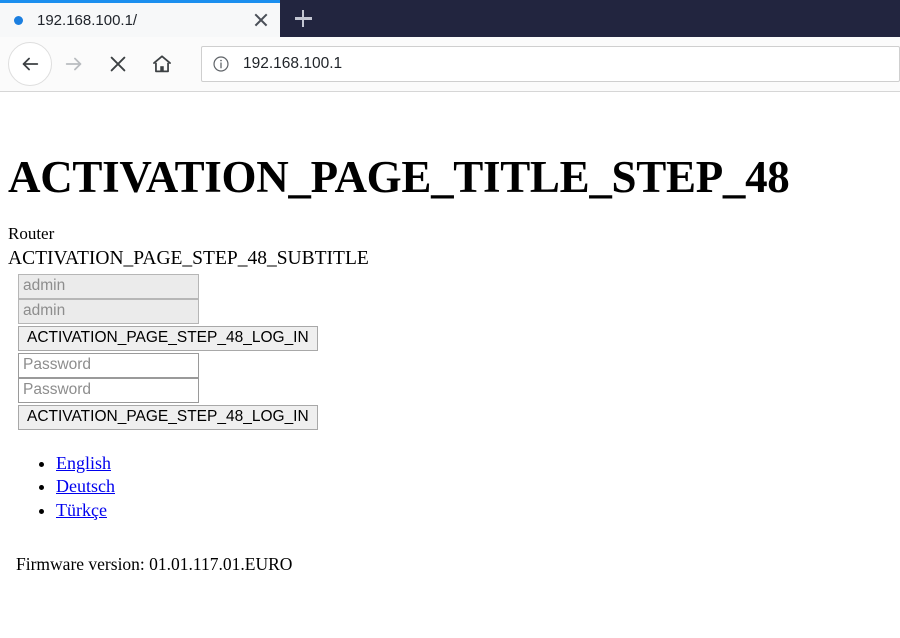 This screenshot has height=638, width=900. I want to click on back-button, so click(30, 64).